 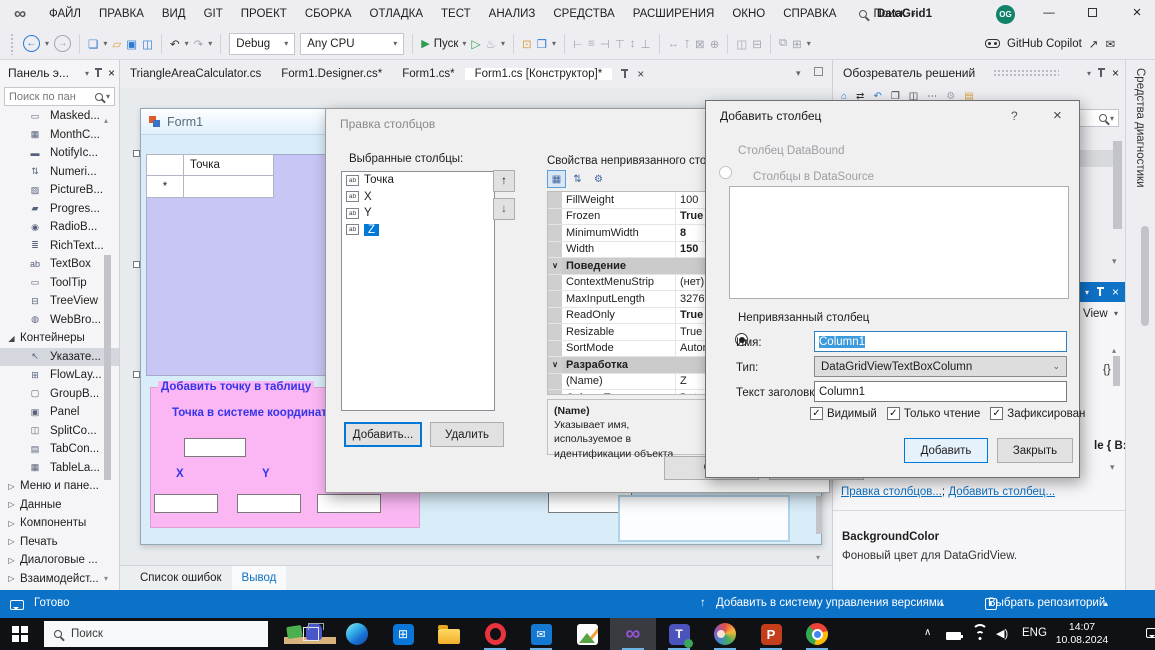 What do you see at coordinates (798, 73) in the screenshot?
I see `tab-overflow-chevron-icon: ▾` at bounding box center [798, 73].